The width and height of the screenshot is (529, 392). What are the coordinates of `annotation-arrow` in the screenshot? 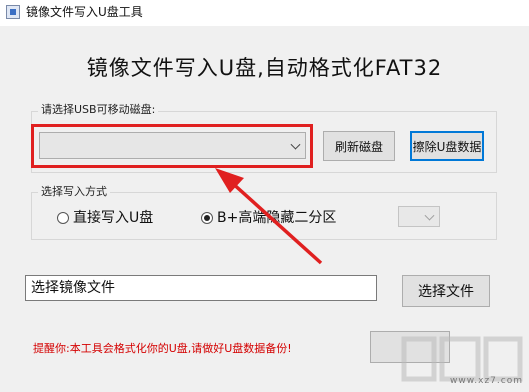 It's located at (269, 216).